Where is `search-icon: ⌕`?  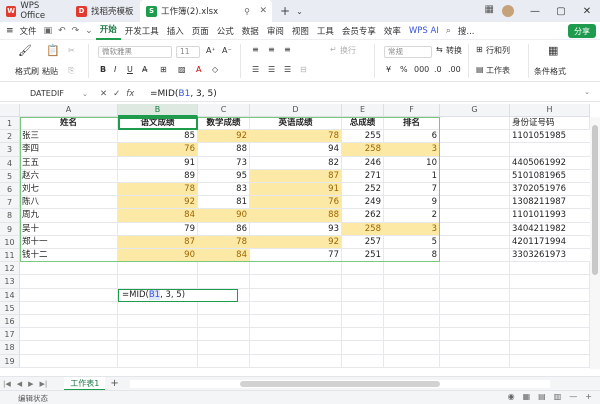 search-icon: ⌕ is located at coordinates (448, 31).